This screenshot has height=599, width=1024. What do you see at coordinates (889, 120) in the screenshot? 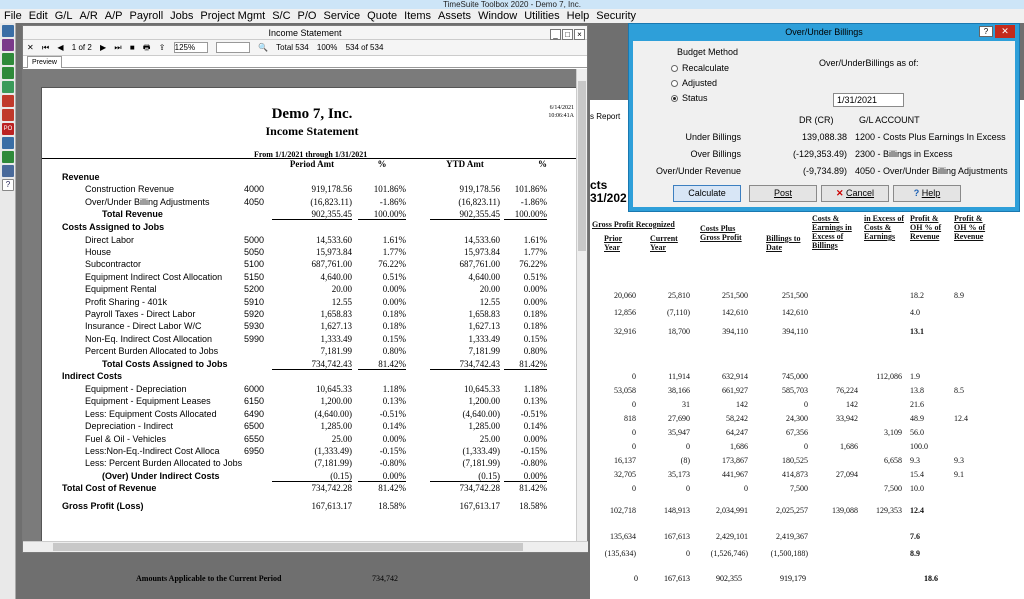
I see `col-gl-account: G/L ACCOUNT` at bounding box center [889, 120].